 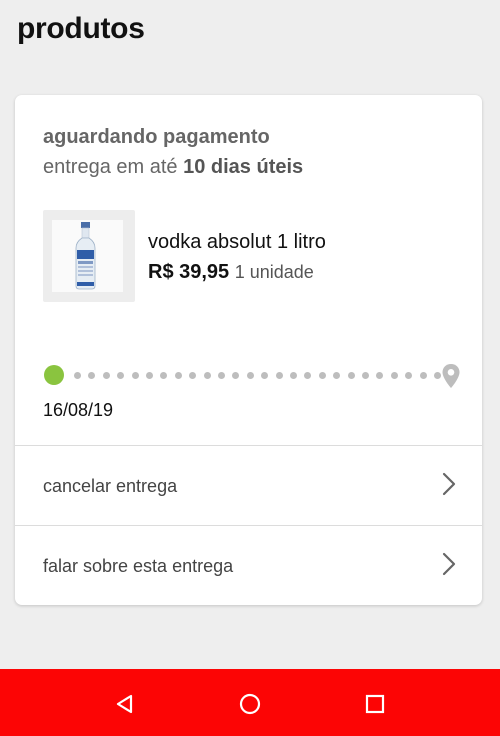 I want to click on home-icon, so click(x=250, y=704).